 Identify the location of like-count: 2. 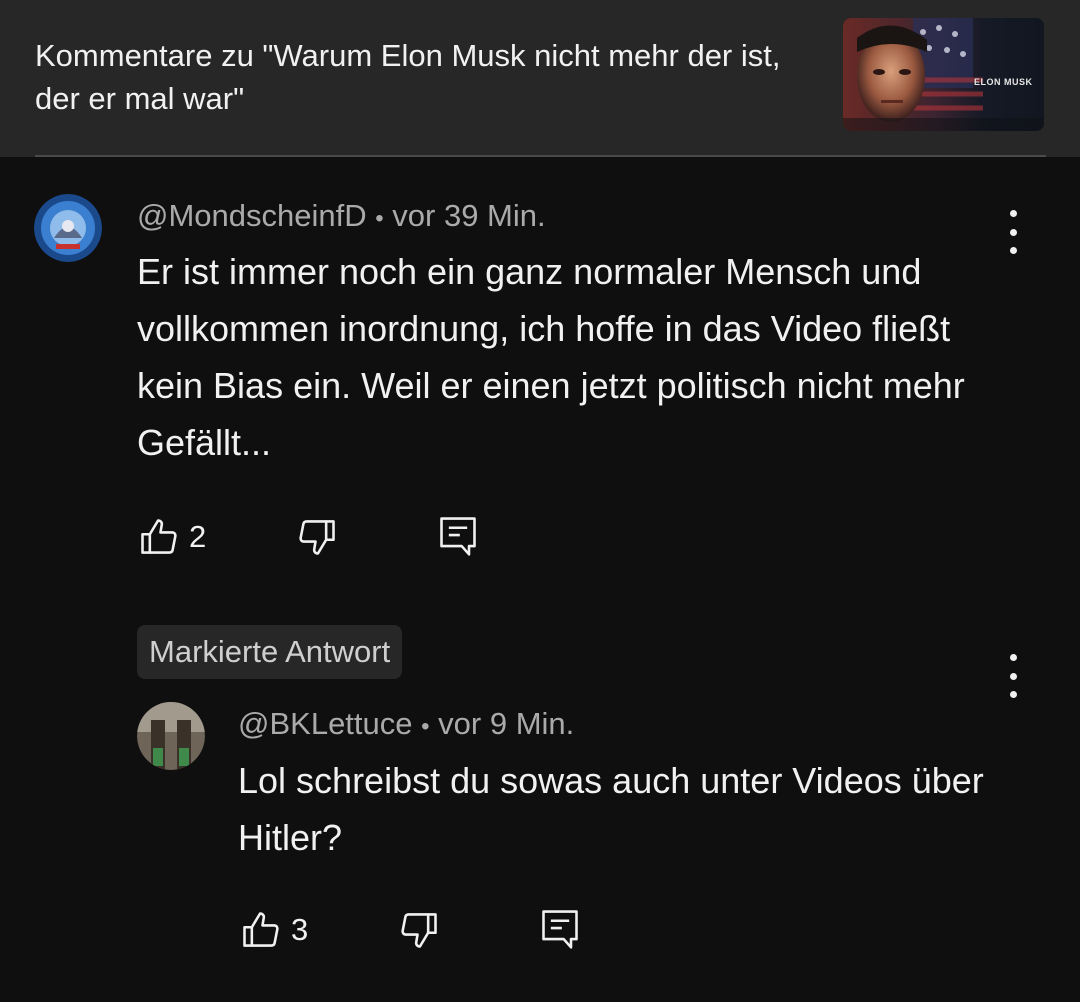
(198, 536).